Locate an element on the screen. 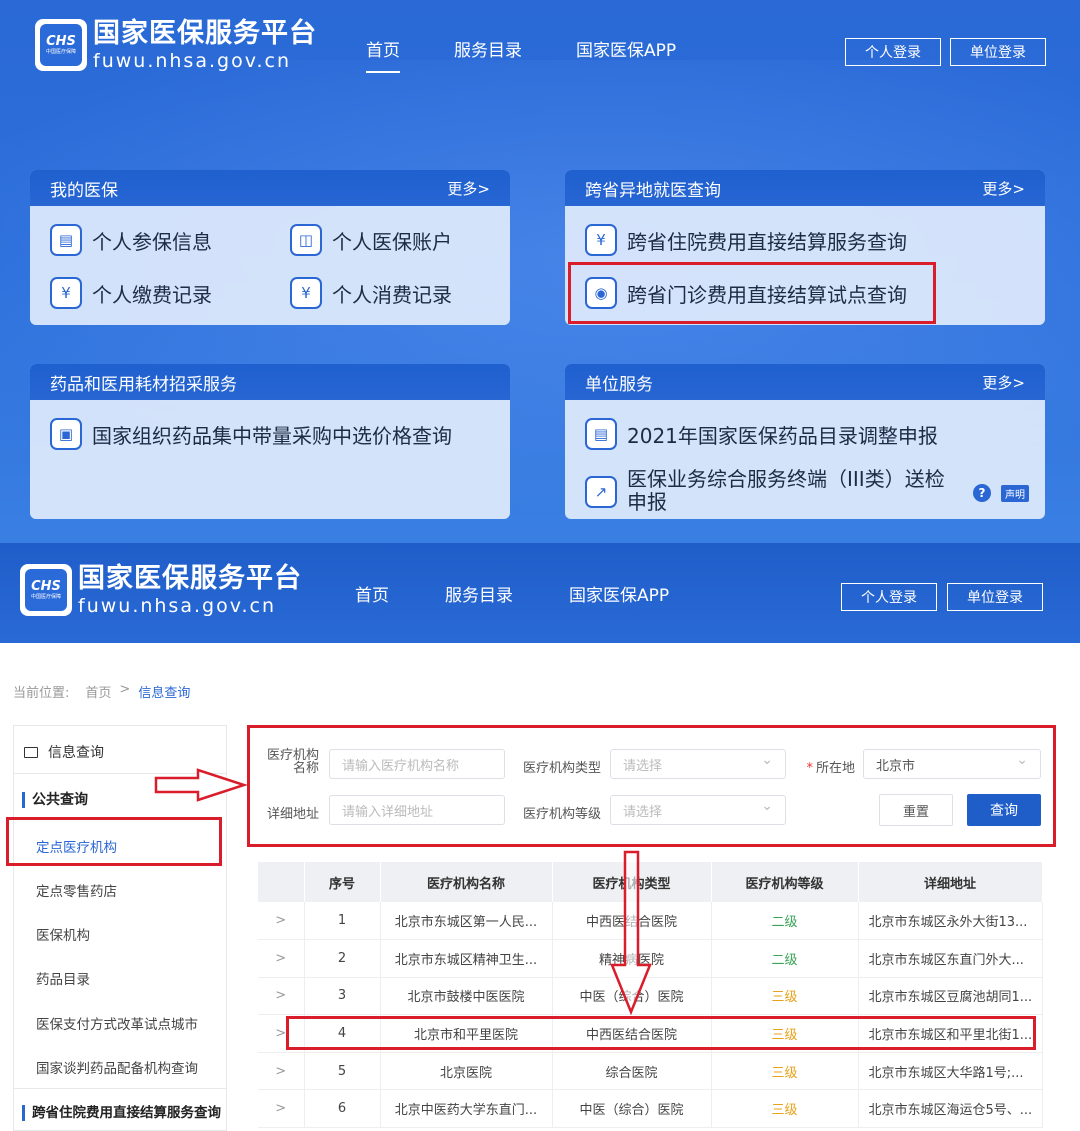 Image resolution: width=1080 pixels, height=1131 pixels. pill-bottle-icon: ▣ is located at coordinates (66, 434).